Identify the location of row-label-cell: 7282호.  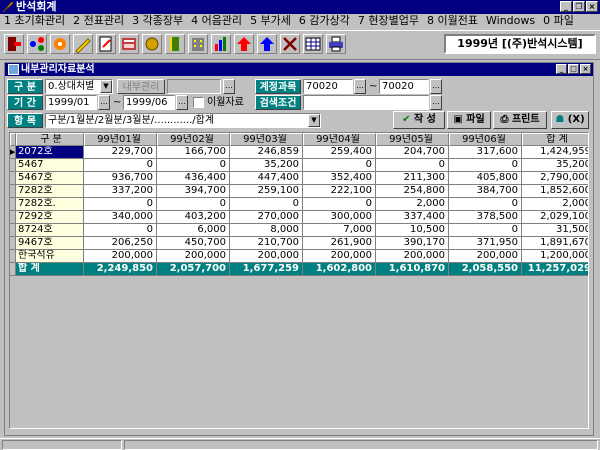
(50, 191).